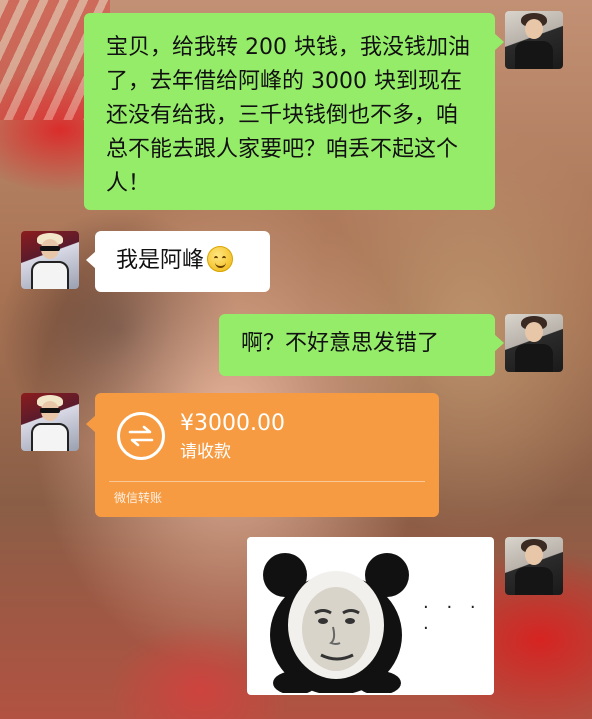  Describe the element at coordinates (232, 423) in the screenshot. I see `transfer-amount: ¥3000.00` at that location.